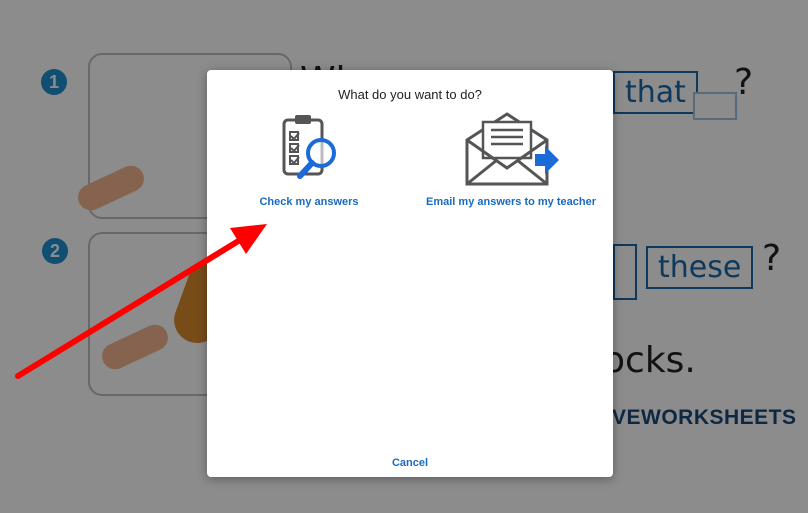 The width and height of the screenshot is (808, 513). I want to click on email-answers-label: Email my answers to my teacher, so click(511, 202).